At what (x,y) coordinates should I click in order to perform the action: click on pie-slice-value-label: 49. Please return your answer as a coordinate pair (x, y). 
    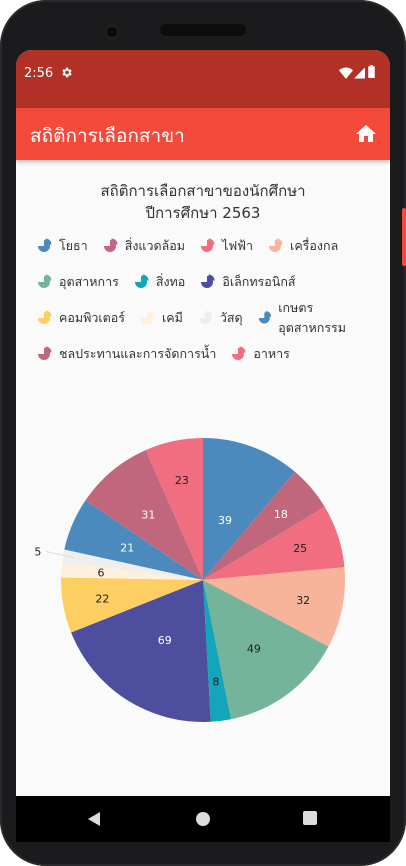
    Looking at the image, I should click on (254, 648).